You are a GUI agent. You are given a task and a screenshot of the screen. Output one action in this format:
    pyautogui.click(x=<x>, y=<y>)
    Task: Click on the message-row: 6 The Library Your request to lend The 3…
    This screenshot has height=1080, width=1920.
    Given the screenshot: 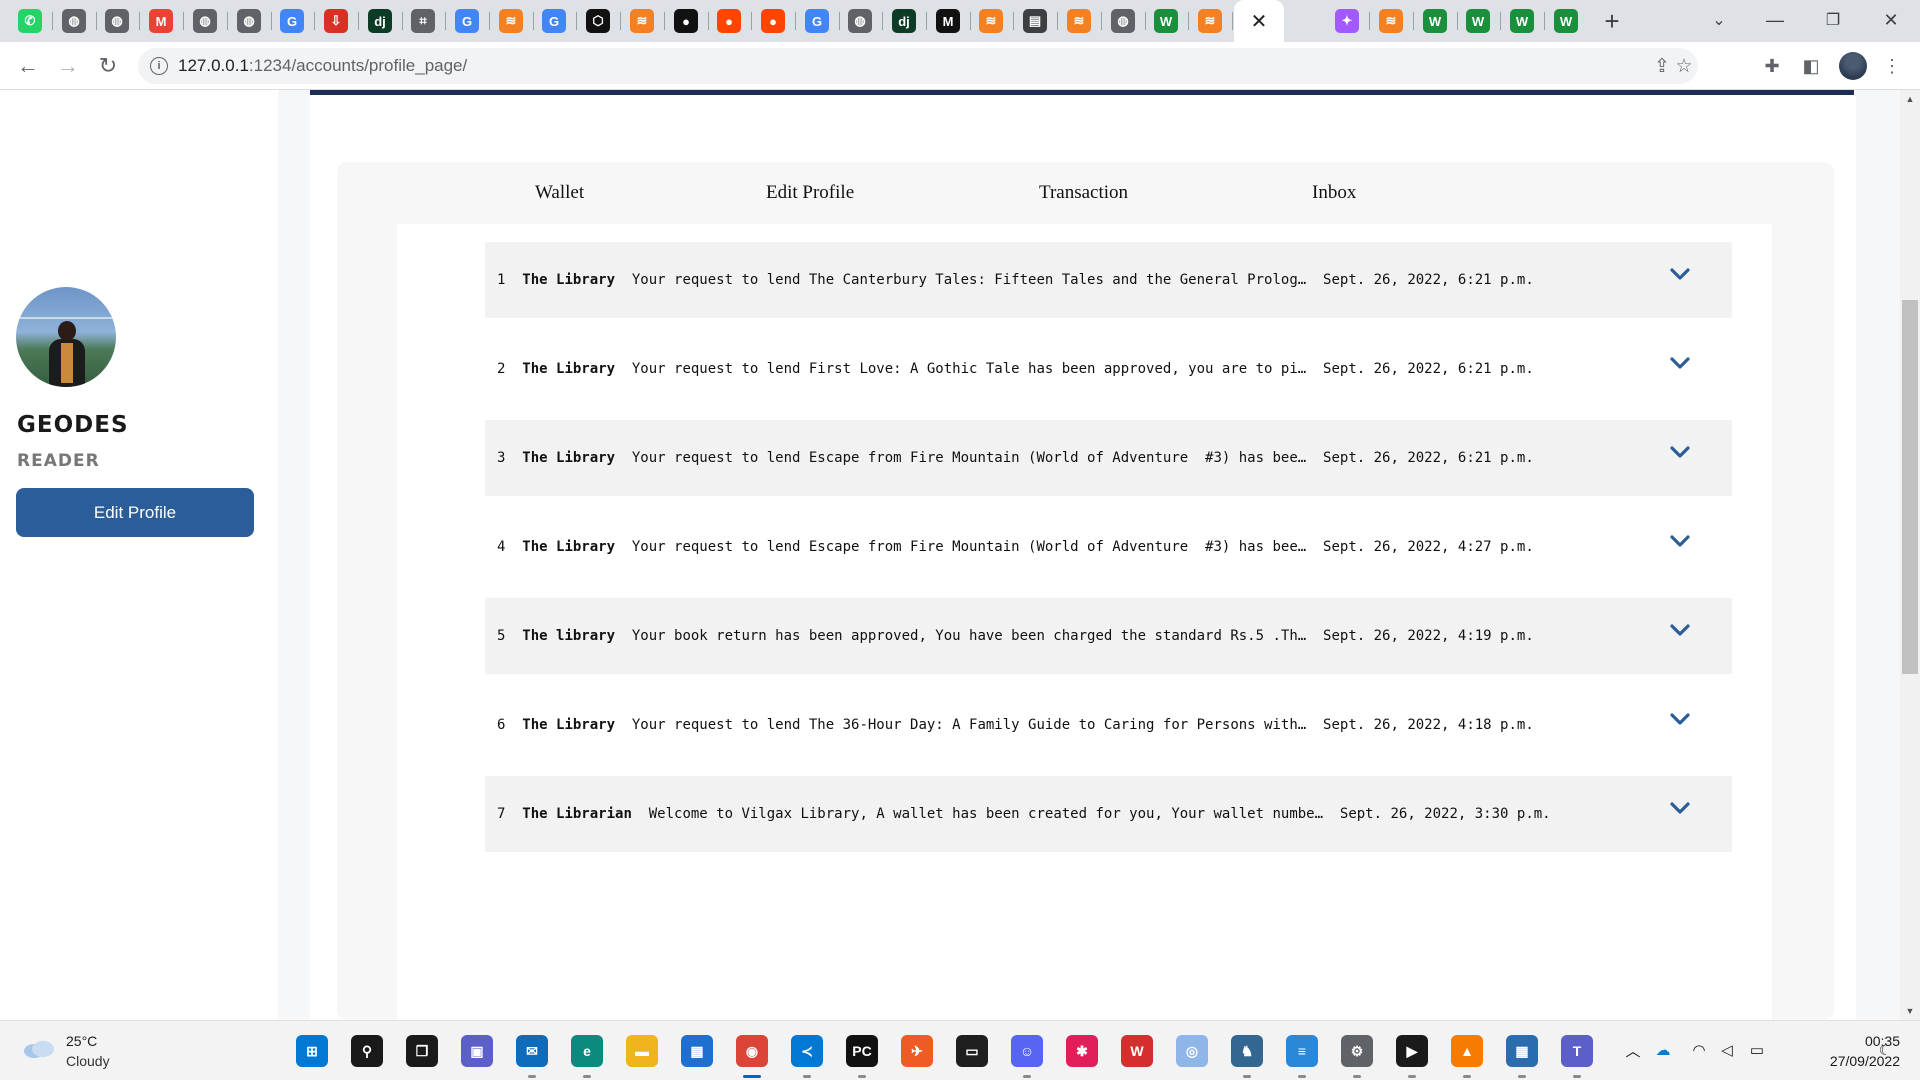 What is the action you would take?
    pyautogui.click(x=1108, y=725)
    